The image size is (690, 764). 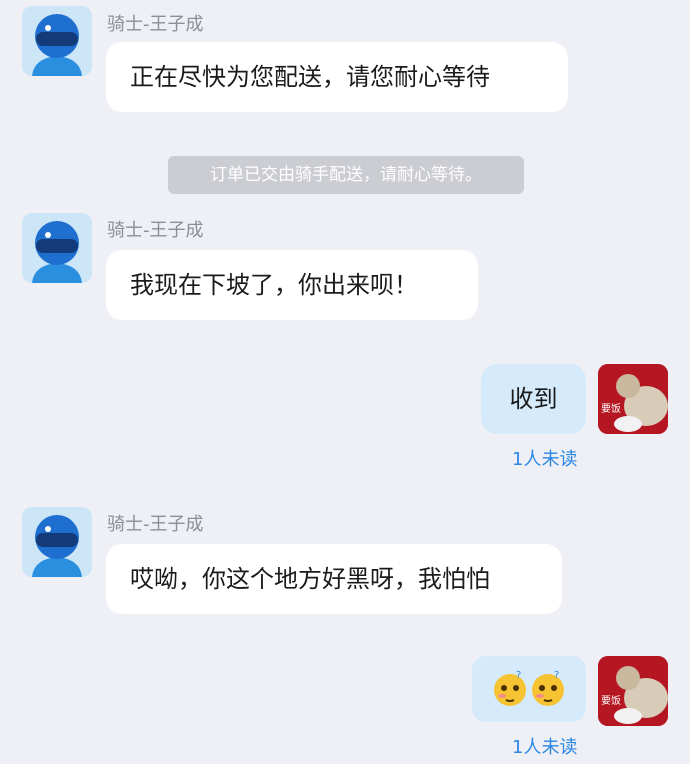 What do you see at coordinates (337, 77) in the screenshot?
I see `message-bubble: 正在尽快为您配送，请您耐心等待` at bounding box center [337, 77].